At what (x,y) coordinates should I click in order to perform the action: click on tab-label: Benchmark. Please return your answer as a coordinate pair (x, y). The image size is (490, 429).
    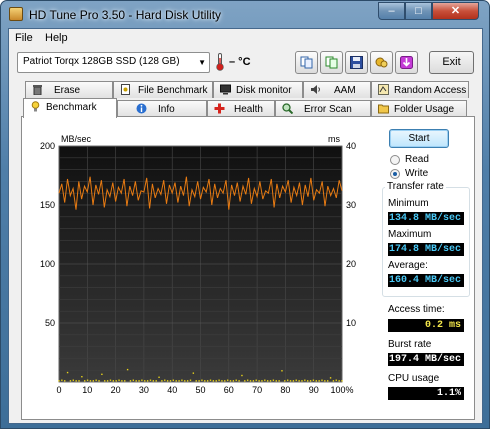
    Looking at the image, I should click on (71, 107).